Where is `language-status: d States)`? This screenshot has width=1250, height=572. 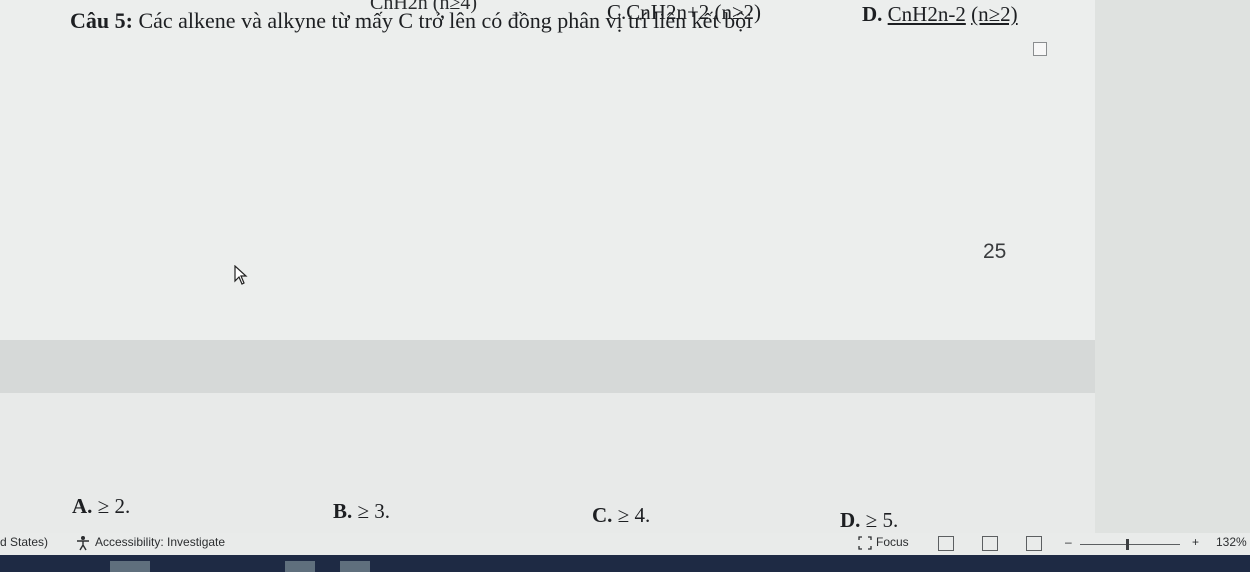 language-status: d States) is located at coordinates (24, 542).